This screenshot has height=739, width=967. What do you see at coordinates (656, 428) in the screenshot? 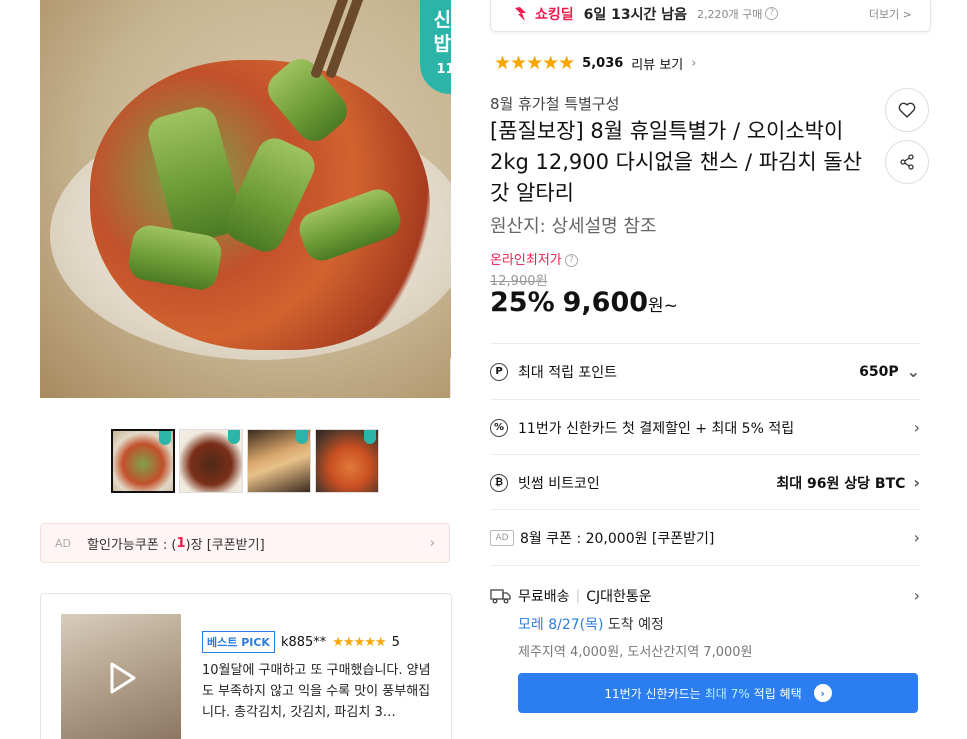
I see `card-discount-label: 11번가 신한카드 첫 결제할인 + 최대 5% 적립` at bounding box center [656, 428].